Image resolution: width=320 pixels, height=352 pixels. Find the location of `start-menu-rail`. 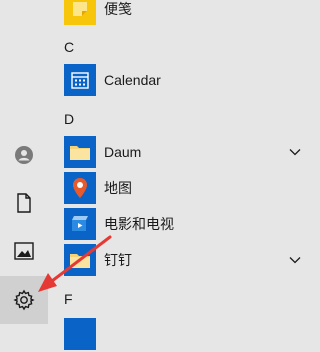

start-menu-rail is located at coordinates (24, 164).